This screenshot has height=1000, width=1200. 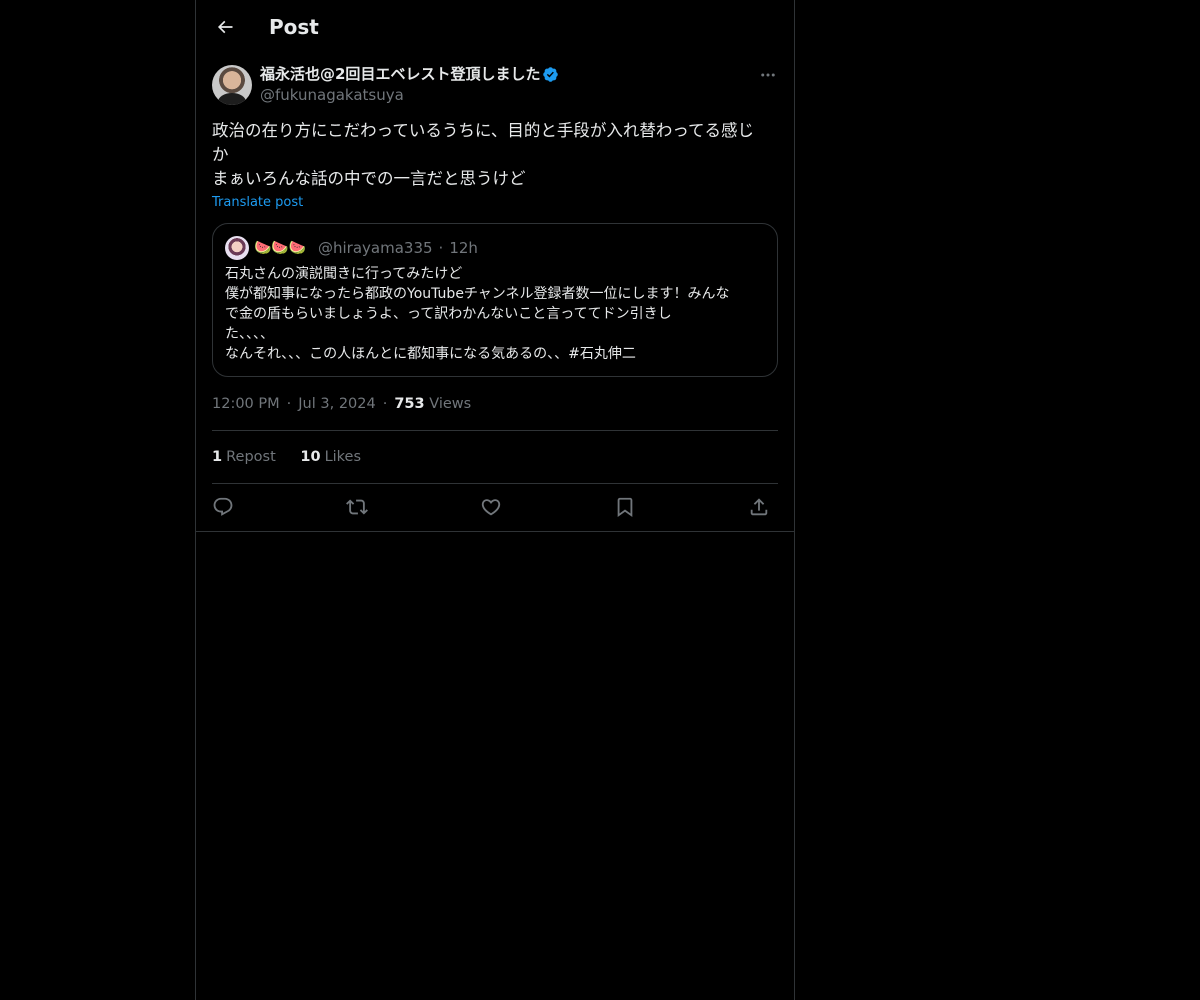 I want to click on author-avatar, so click(x=232, y=85).